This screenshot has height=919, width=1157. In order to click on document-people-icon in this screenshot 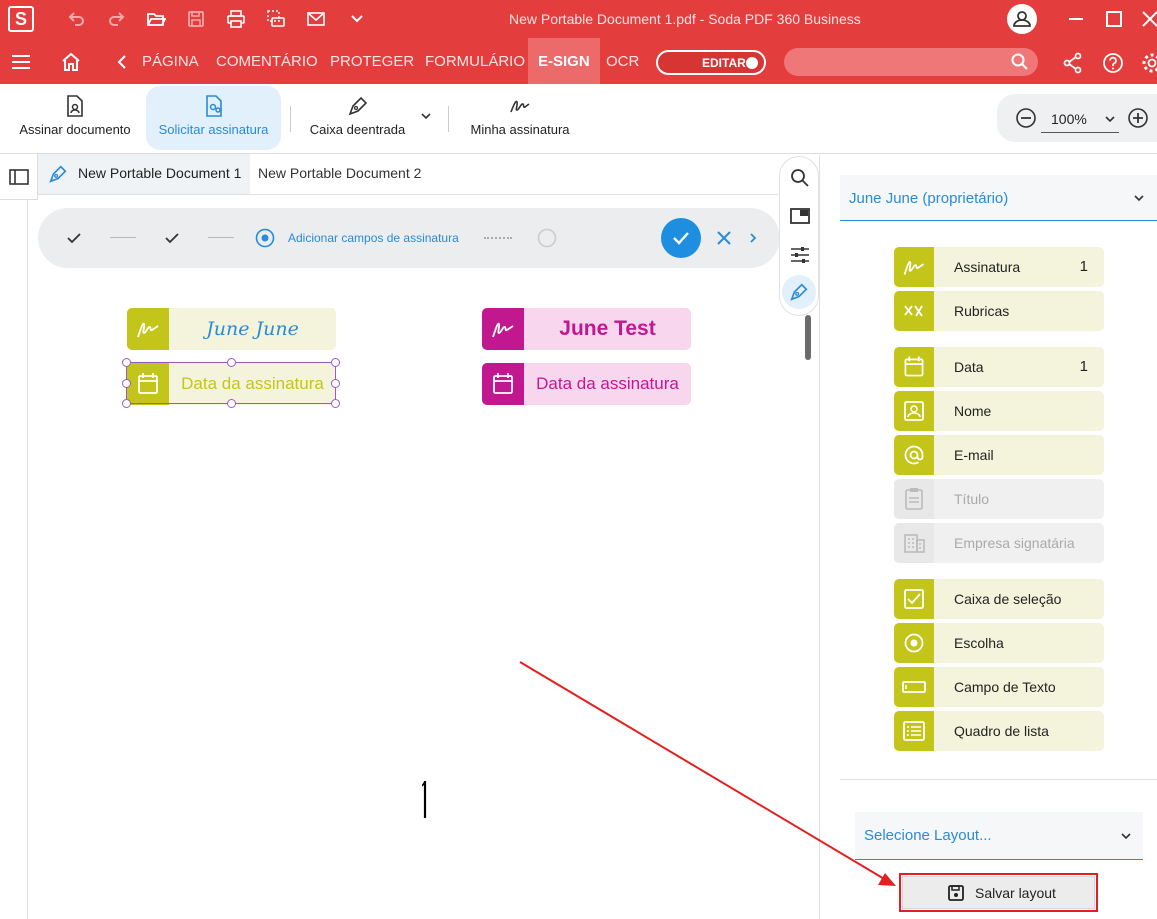, I will do `click(214, 106)`.